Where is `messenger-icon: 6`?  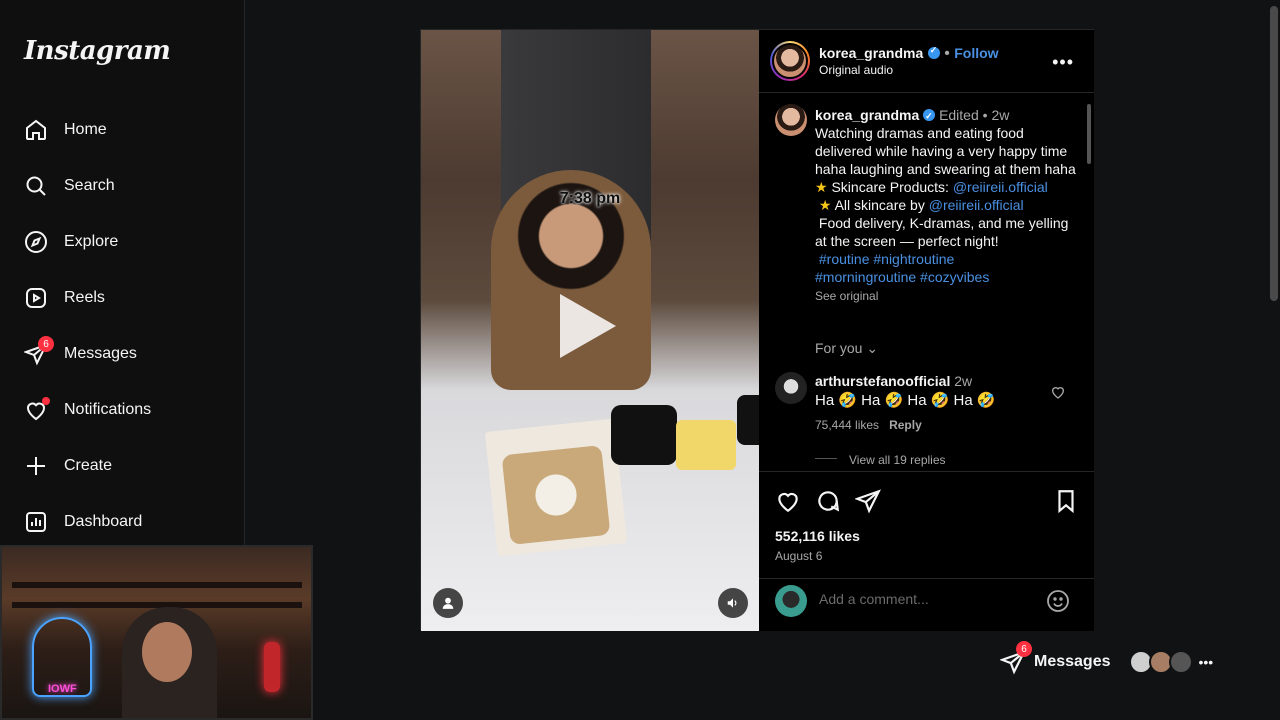
messenger-icon: 6 is located at coordinates (38, 351).